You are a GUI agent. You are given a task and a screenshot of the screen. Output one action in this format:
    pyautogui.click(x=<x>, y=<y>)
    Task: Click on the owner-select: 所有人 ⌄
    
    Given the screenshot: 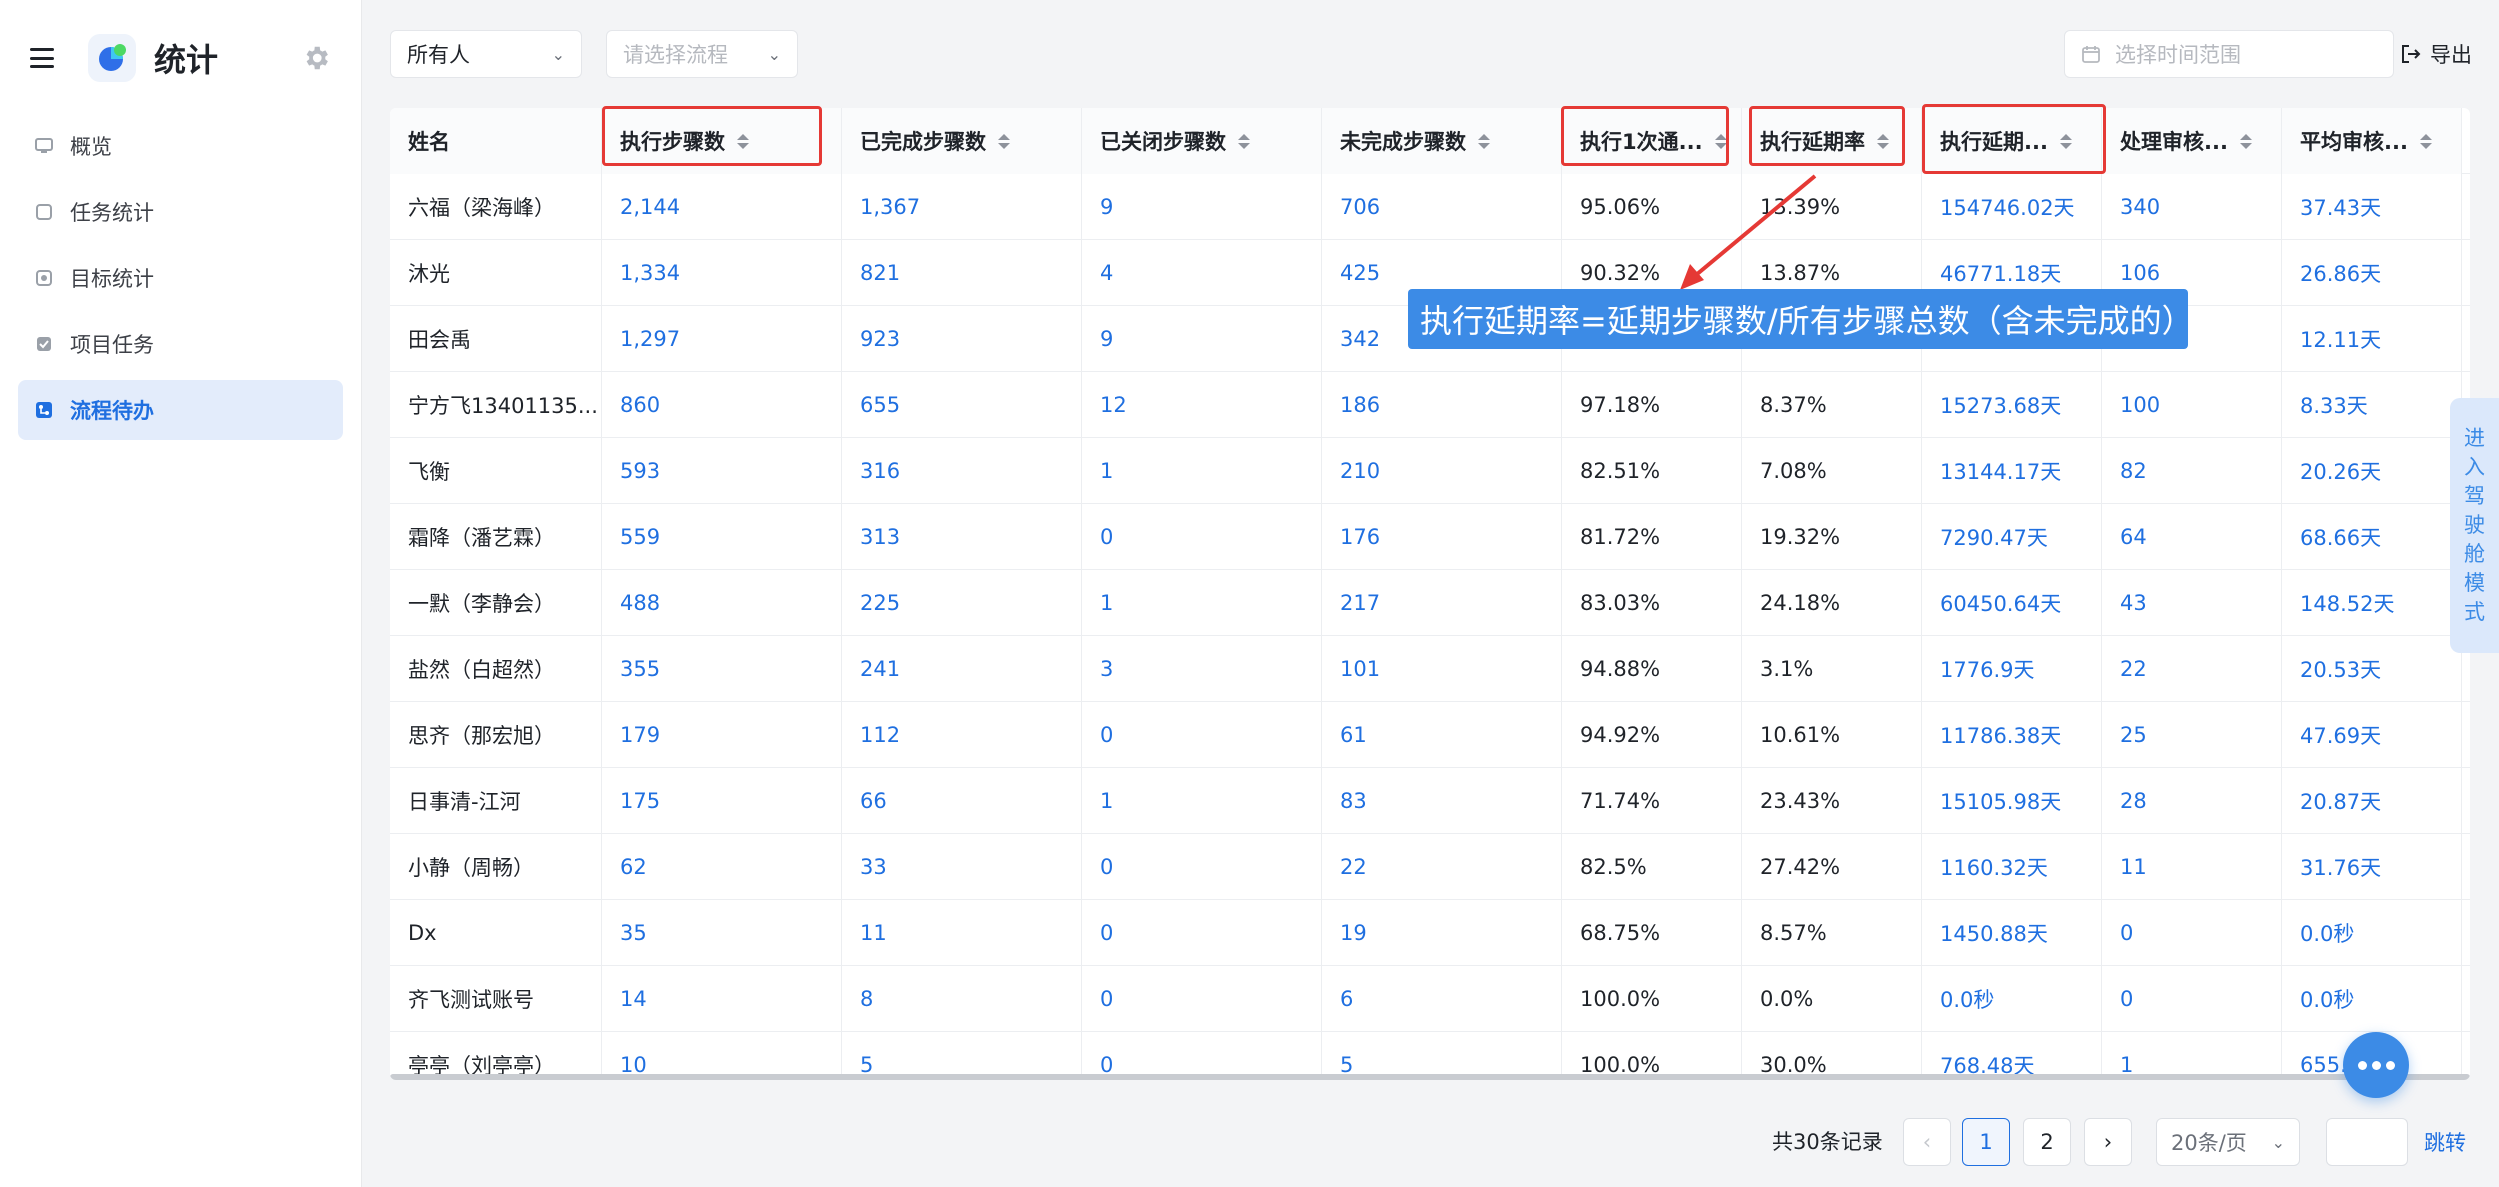 What is the action you would take?
    pyautogui.click(x=486, y=54)
    